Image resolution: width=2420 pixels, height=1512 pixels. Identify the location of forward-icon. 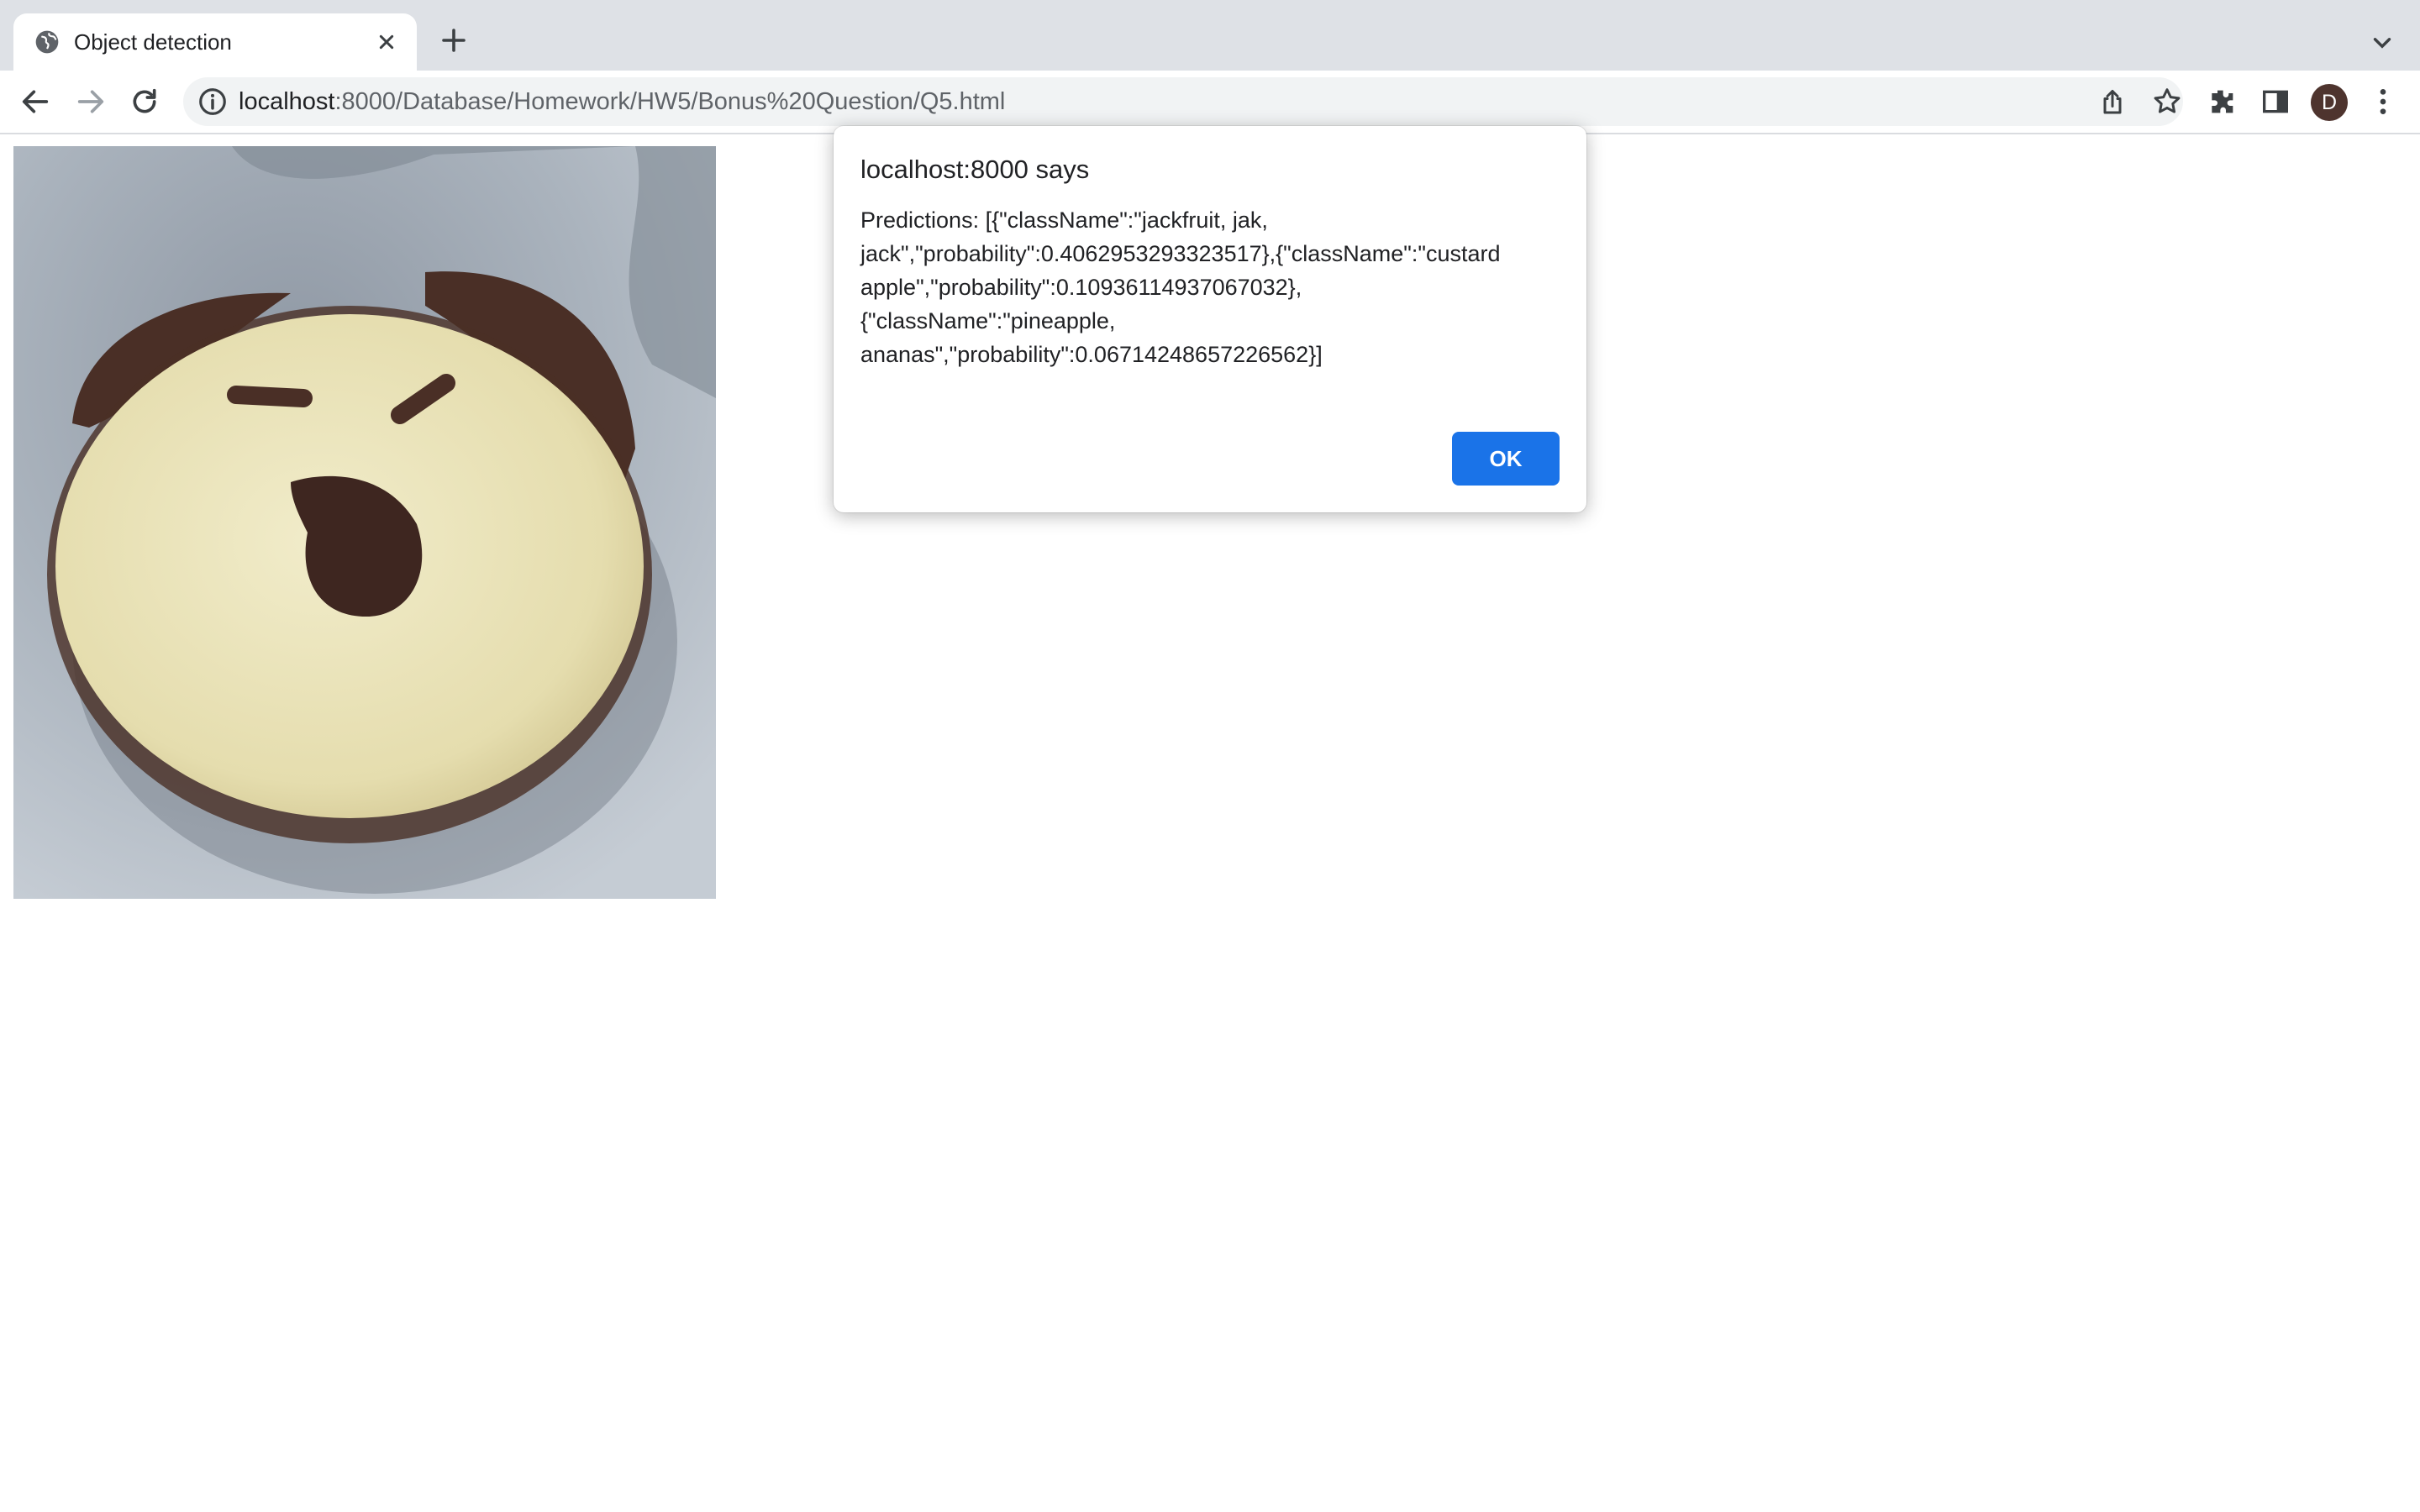
(91, 101).